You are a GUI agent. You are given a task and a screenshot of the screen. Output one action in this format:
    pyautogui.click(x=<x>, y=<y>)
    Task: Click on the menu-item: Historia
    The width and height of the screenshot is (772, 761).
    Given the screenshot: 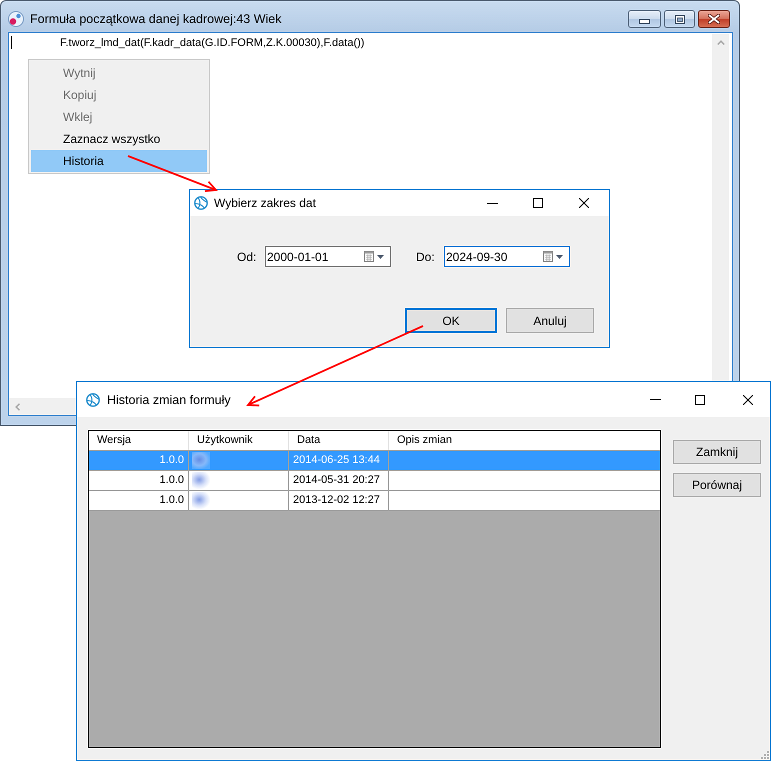 What is the action you would take?
    pyautogui.click(x=119, y=161)
    